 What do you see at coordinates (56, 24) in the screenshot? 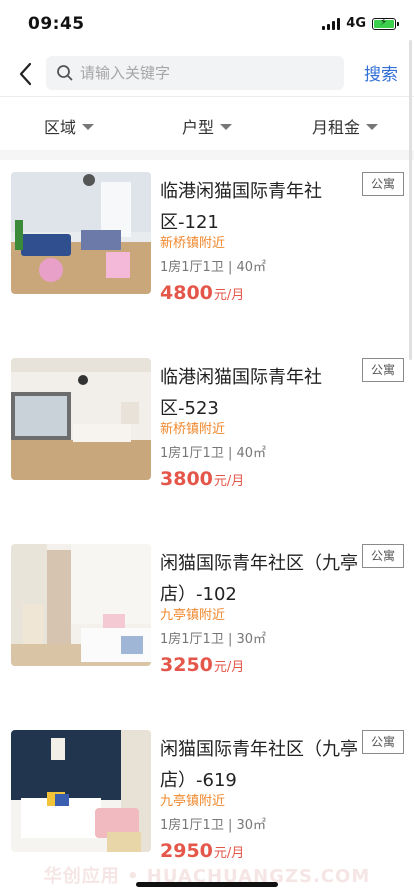
I see `status-time: 09:45` at bounding box center [56, 24].